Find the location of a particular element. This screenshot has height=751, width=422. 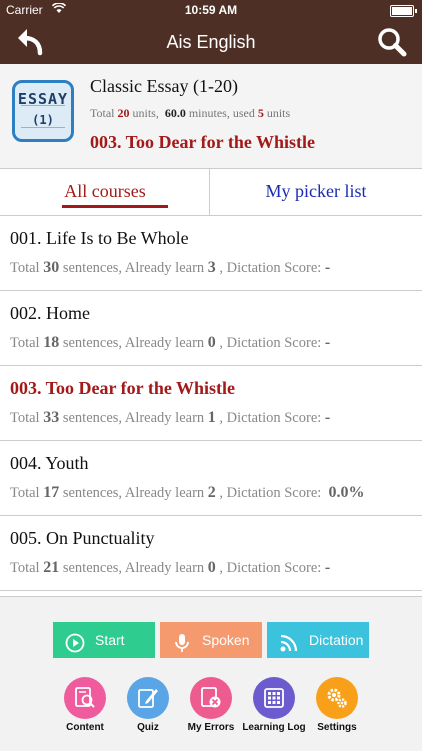

start-button: Start is located at coordinates (104, 640).